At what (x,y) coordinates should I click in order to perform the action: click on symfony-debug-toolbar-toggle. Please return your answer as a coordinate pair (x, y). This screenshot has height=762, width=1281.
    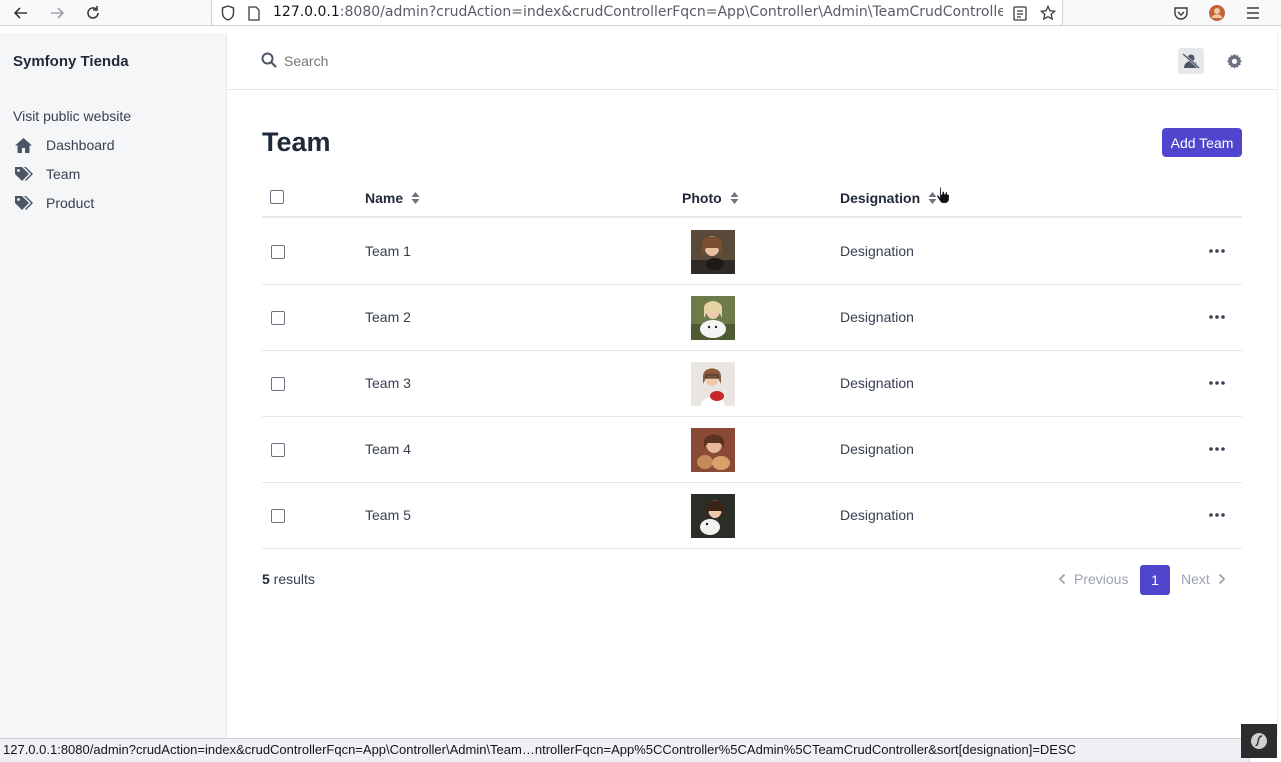
    Looking at the image, I should click on (1259, 741).